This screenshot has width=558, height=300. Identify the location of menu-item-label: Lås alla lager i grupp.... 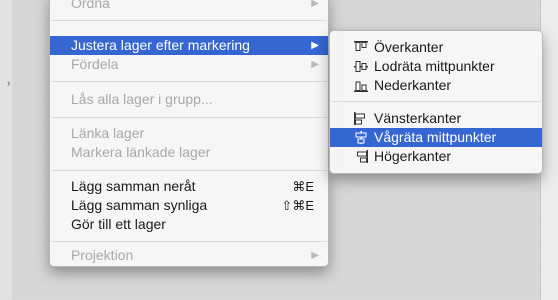
(142, 99).